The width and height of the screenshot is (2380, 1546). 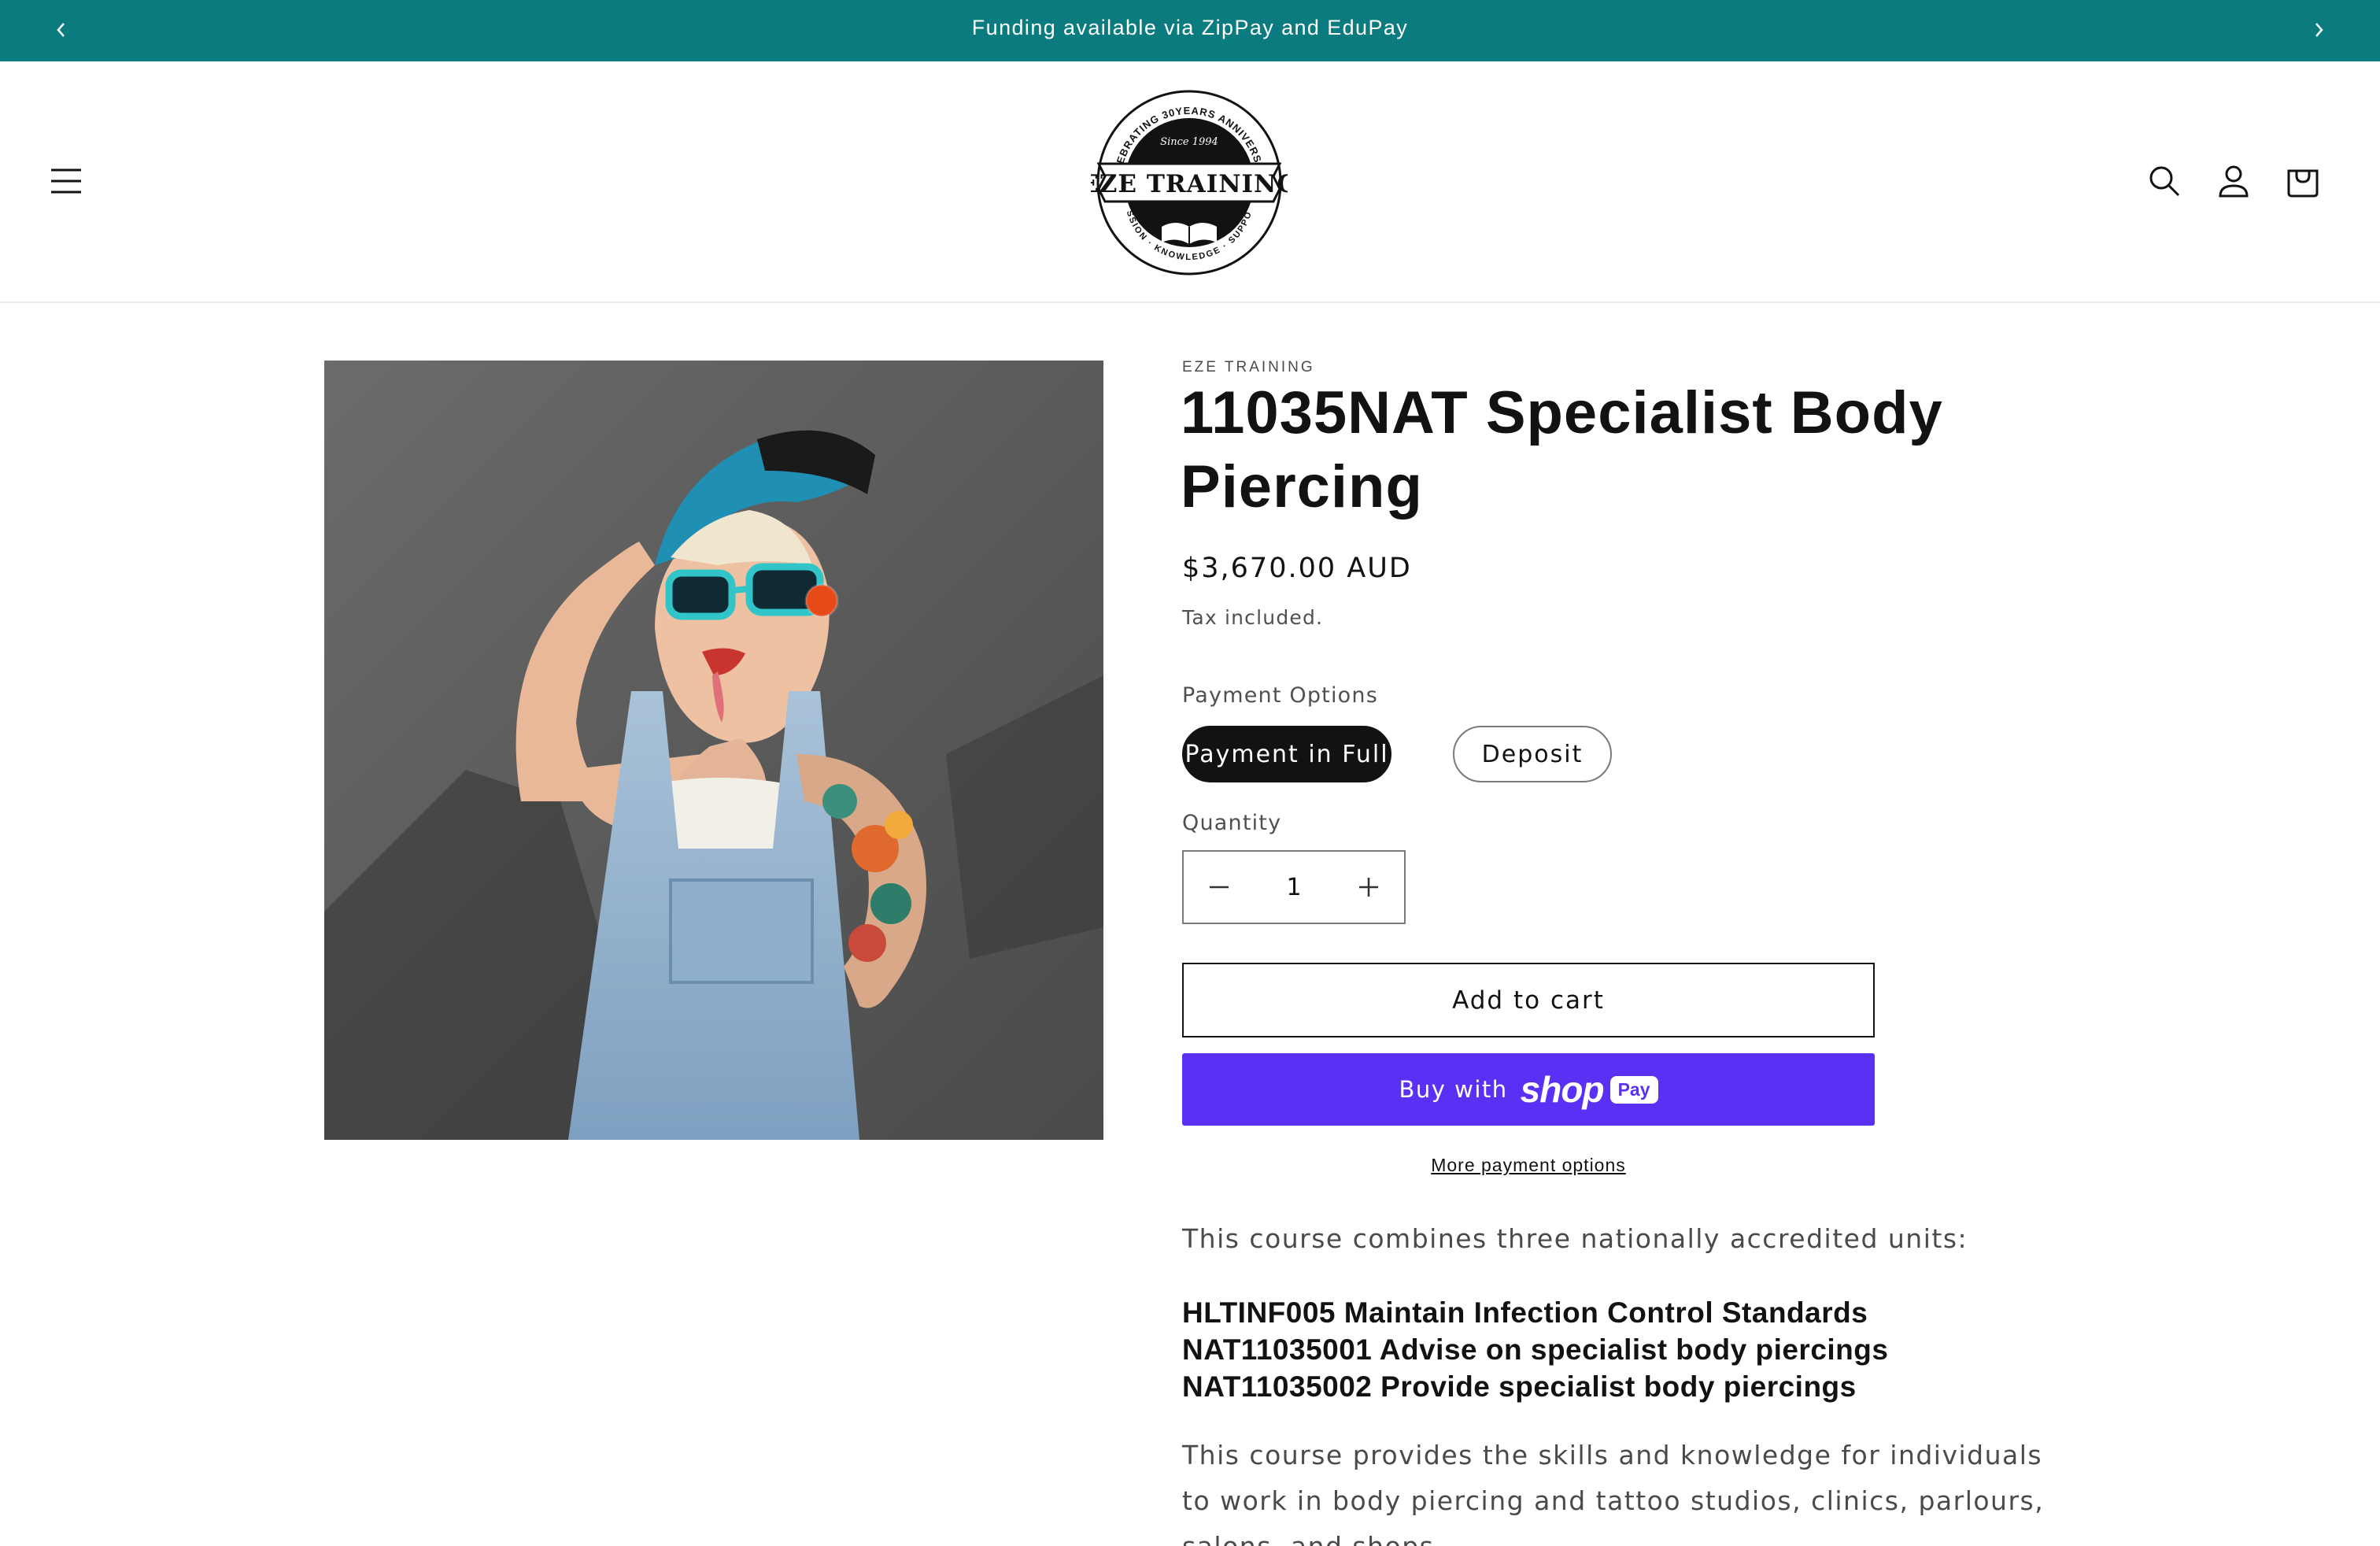 What do you see at coordinates (1528, 1000) in the screenshot?
I see `add-to-cart-button: Add to cart` at bounding box center [1528, 1000].